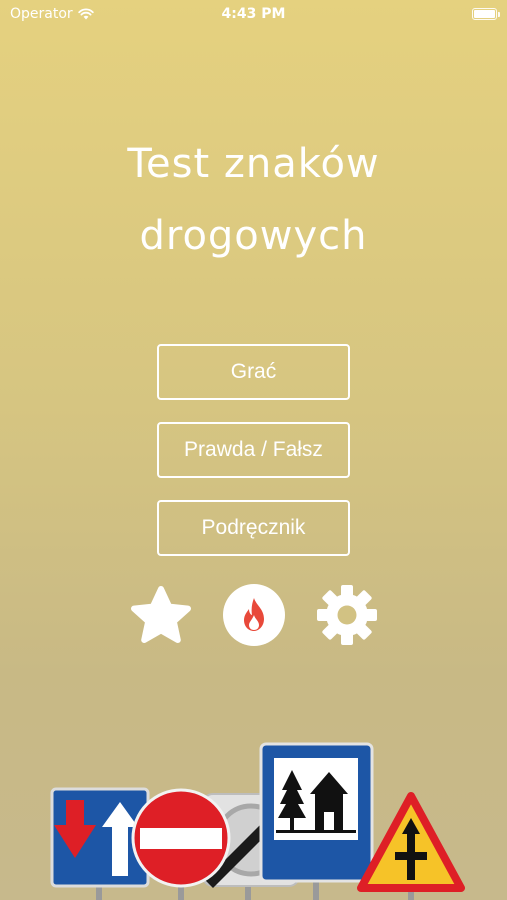  I want to click on battery-icon, so click(486, 14).